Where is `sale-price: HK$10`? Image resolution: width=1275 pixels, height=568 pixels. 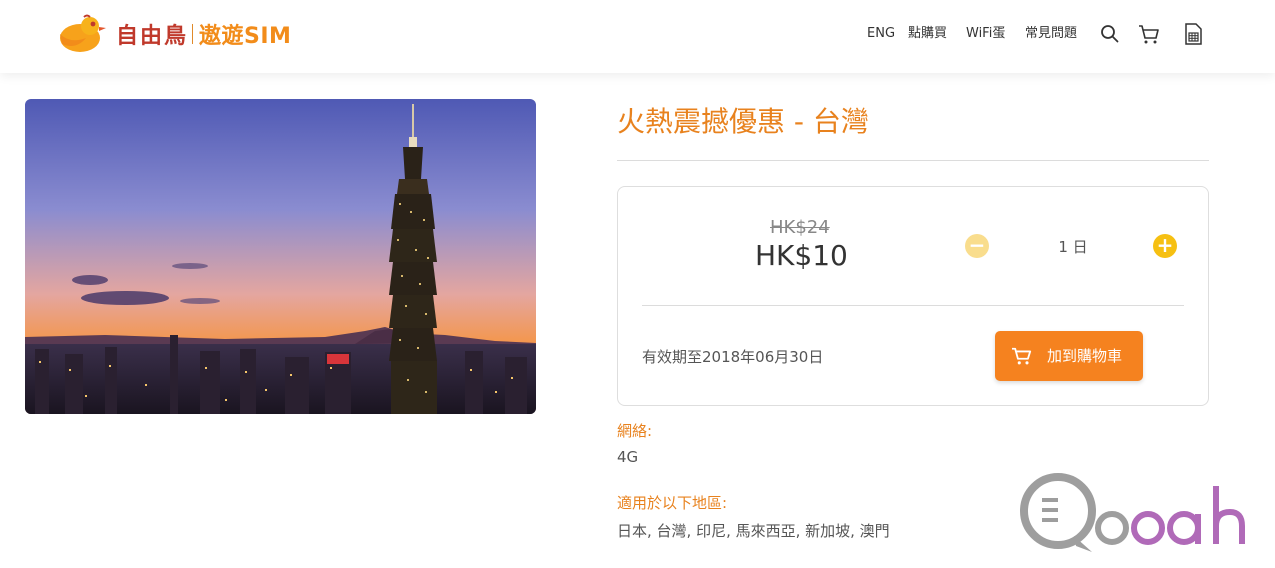
sale-price: HK$10 is located at coordinates (801, 255).